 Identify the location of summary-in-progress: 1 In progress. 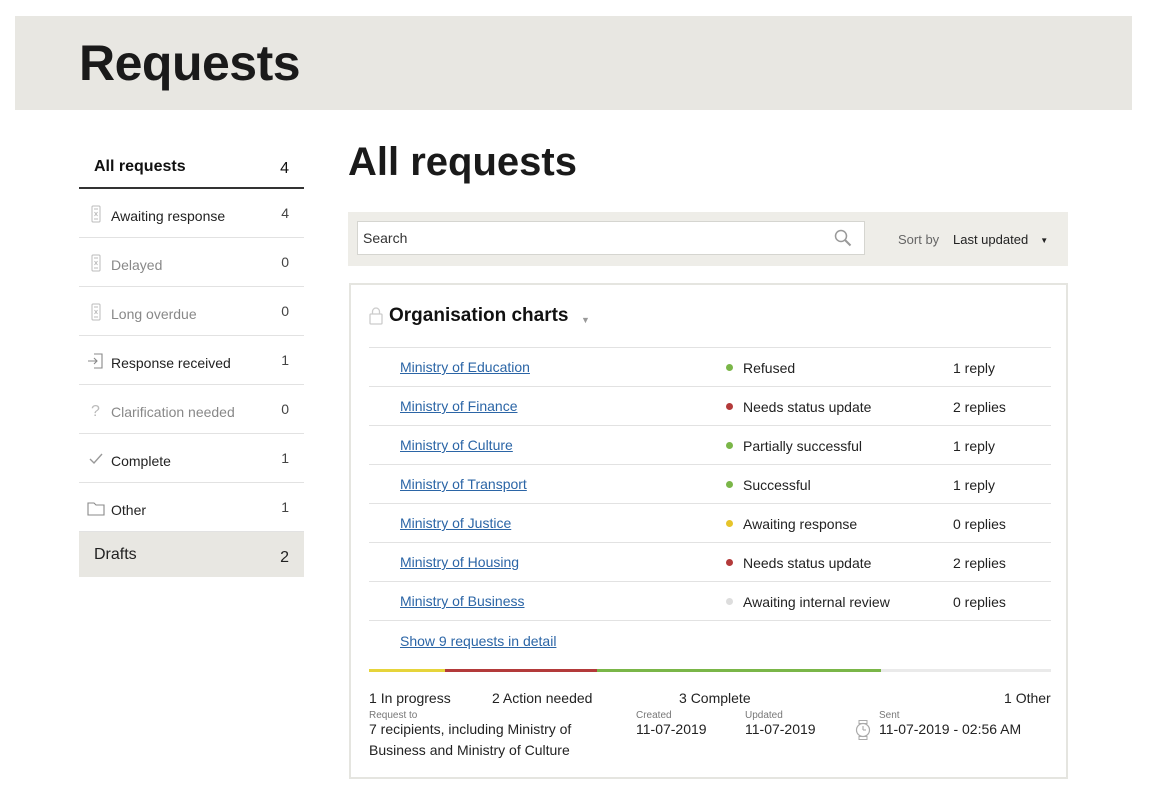
(410, 698).